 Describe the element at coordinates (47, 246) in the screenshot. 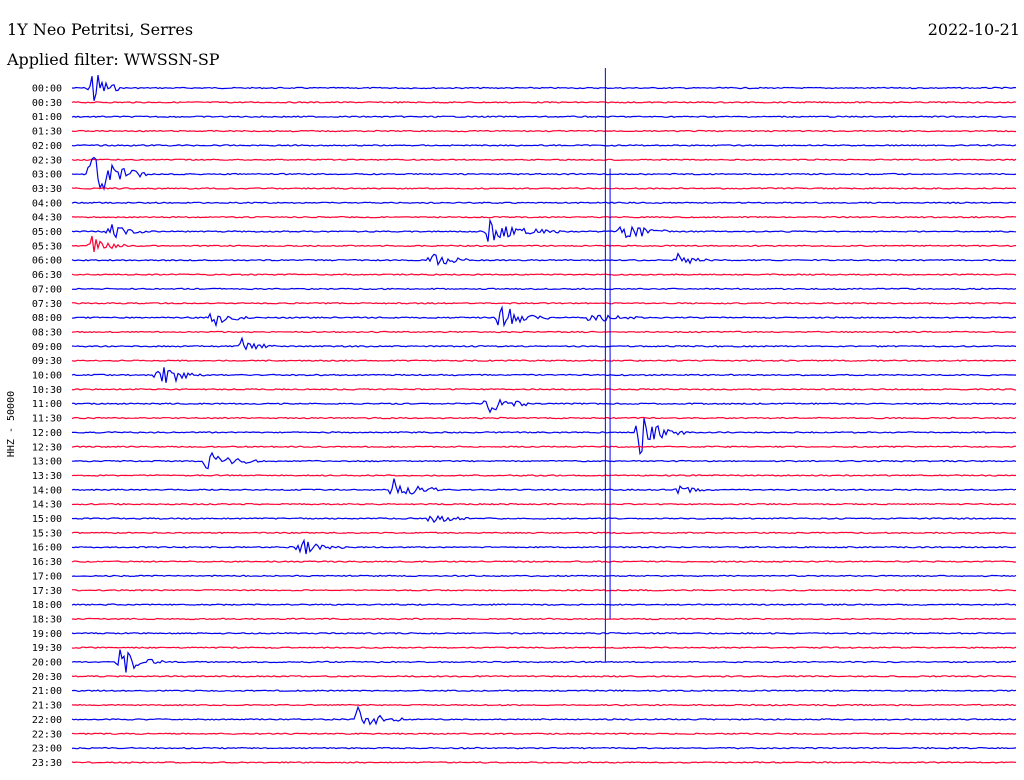

I see `row-label: 05:30` at that location.